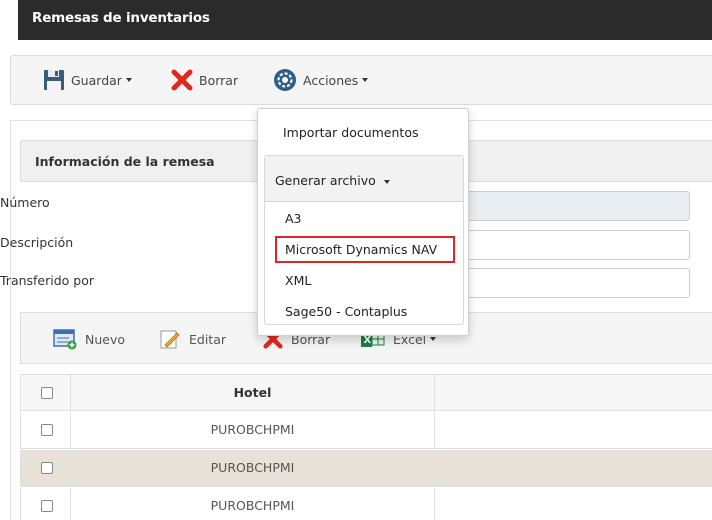  I want to click on edit-pencil-icon, so click(170, 339).